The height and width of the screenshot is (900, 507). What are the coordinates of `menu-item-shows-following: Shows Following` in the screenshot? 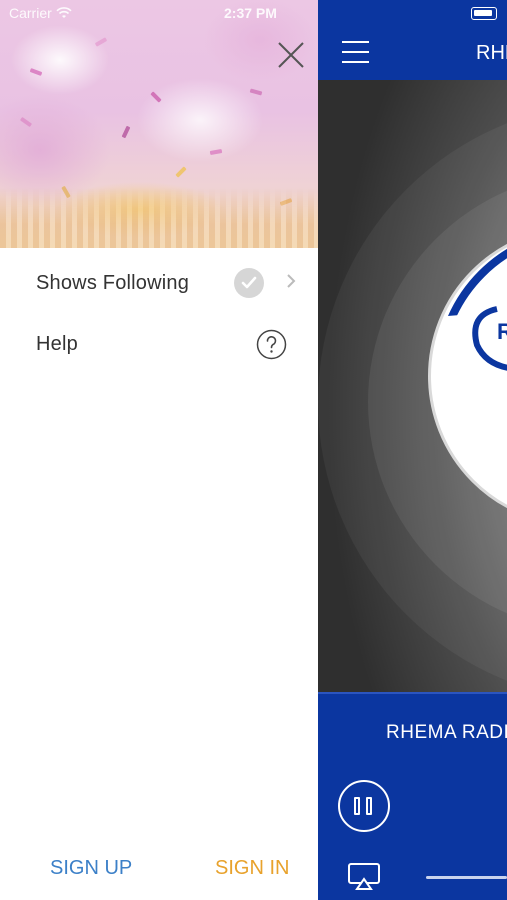 It's located at (159, 283).